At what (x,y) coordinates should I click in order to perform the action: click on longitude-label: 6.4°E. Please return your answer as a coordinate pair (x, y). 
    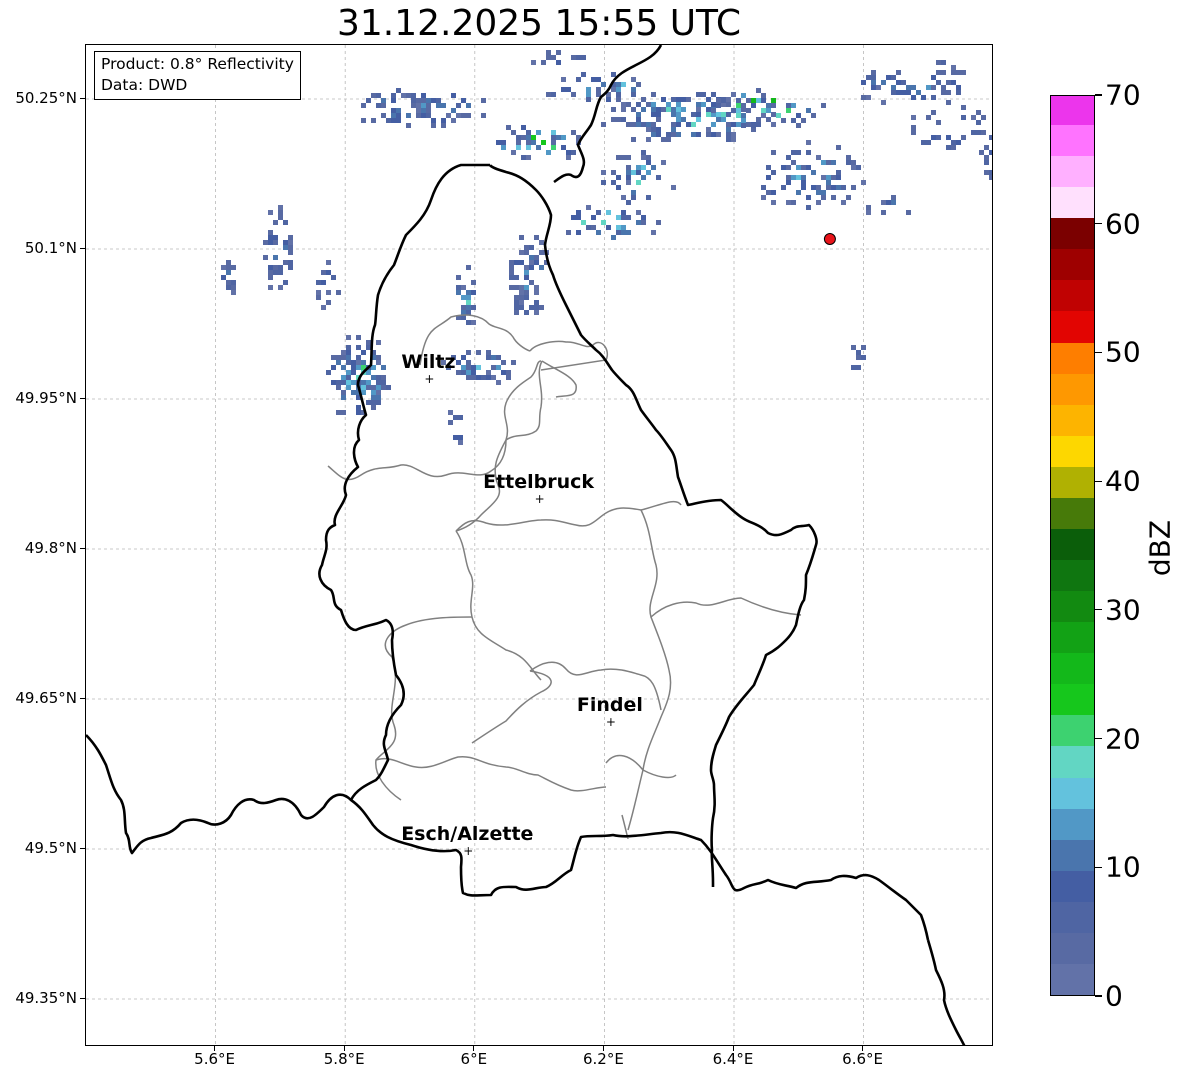
    Looking at the image, I should click on (733, 1059).